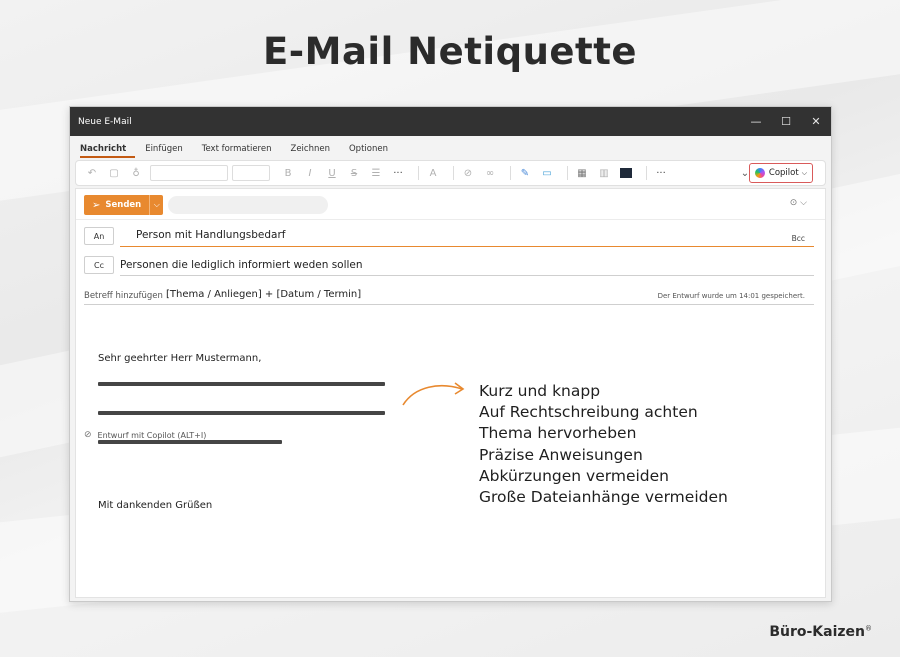  What do you see at coordinates (450, 219) in the screenshot?
I see `divider` at bounding box center [450, 219].